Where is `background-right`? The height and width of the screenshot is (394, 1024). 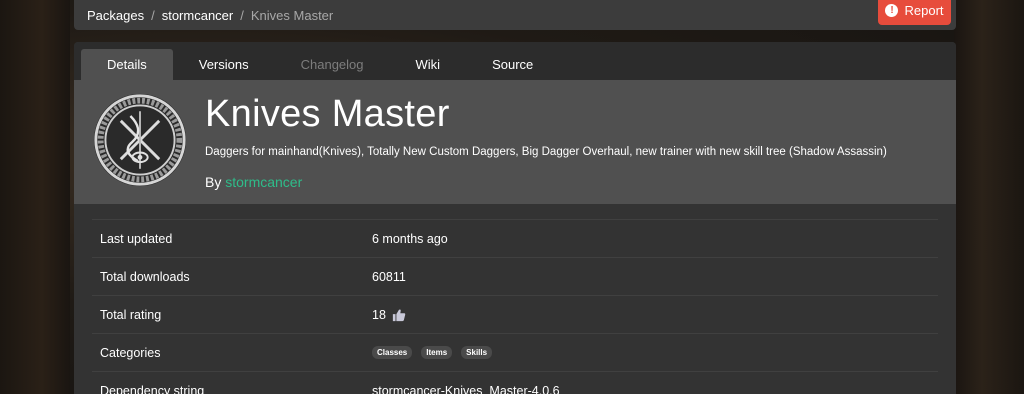 background-right is located at coordinates (989, 197).